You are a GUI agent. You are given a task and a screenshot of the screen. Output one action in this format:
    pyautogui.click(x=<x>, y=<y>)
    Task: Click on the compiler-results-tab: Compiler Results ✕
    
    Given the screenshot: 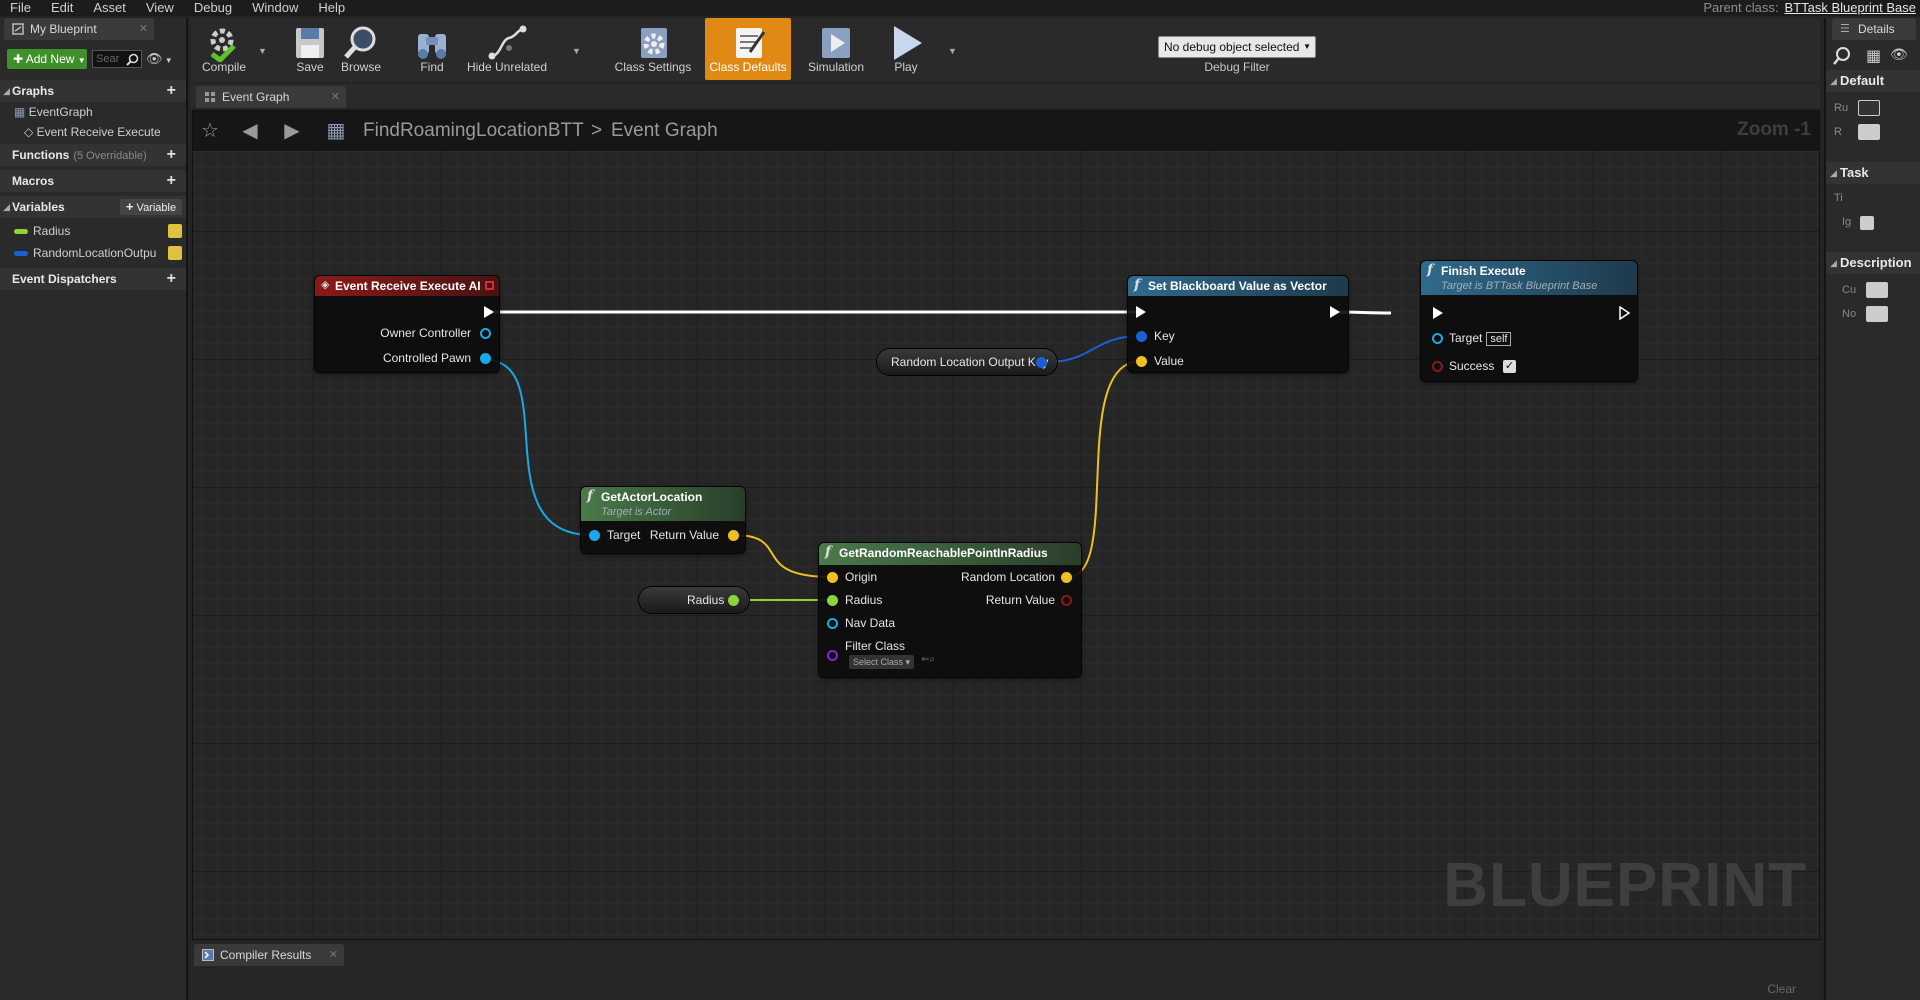 What is the action you would take?
    pyautogui.click(x=269, y=955)
    